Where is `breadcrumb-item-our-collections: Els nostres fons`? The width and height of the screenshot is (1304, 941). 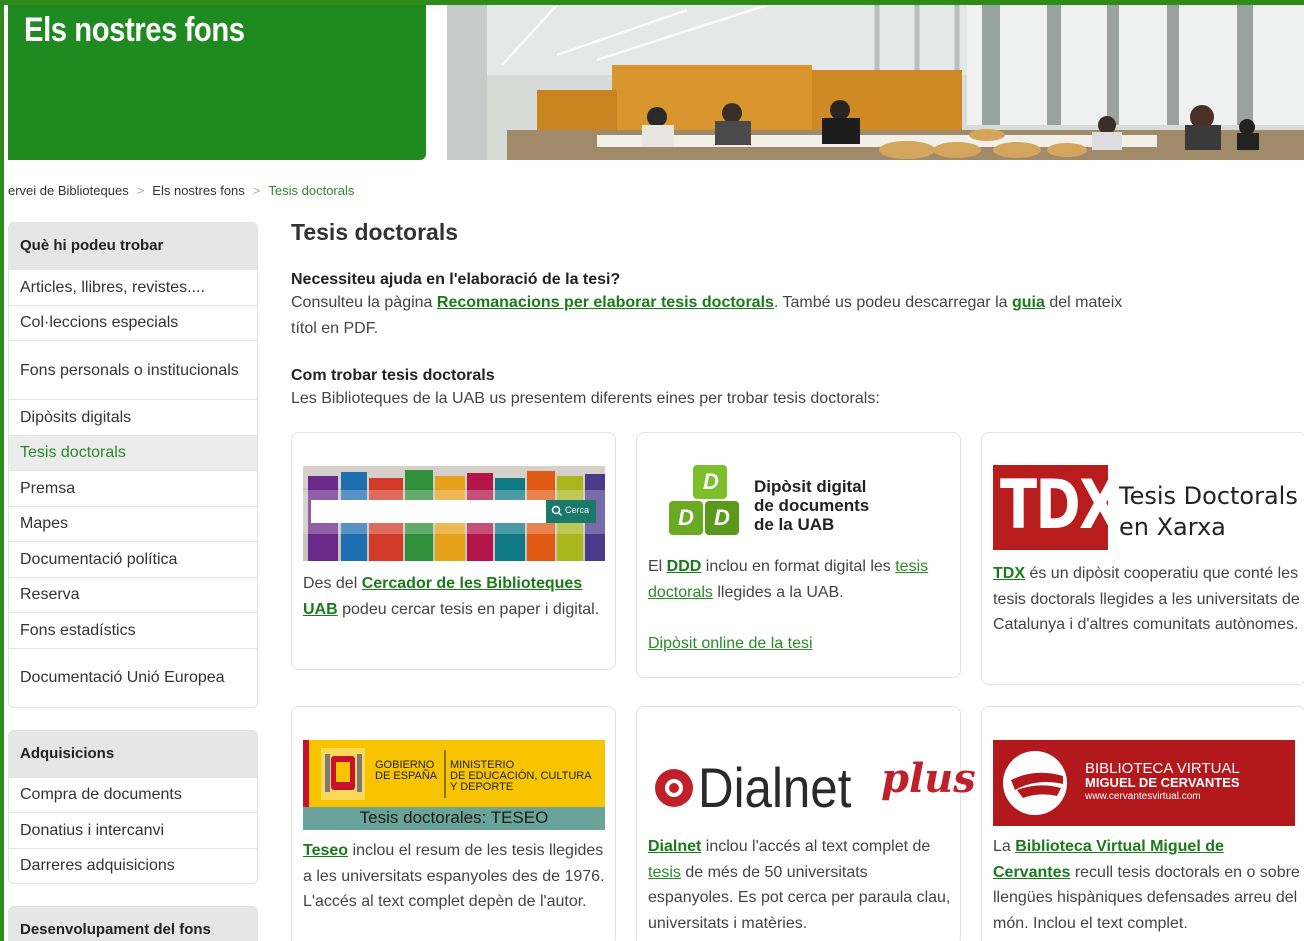 breadcrumb-item-our-collections: Els nostres fons is located at coordinates (198, 190).